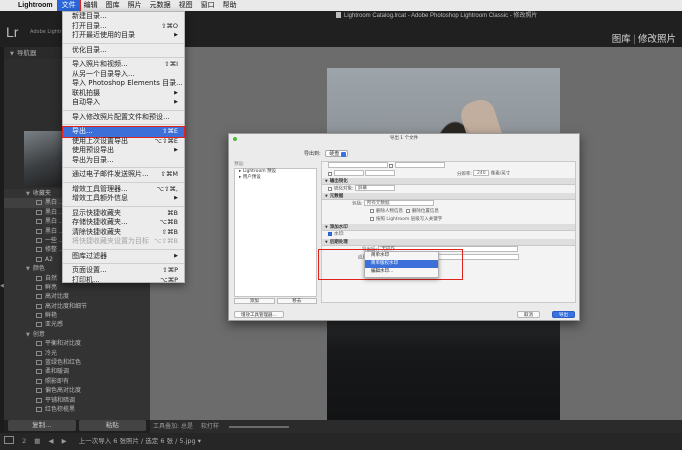 Image resolution: width=682 pixels, height=450 pixels. Describe the element at coordinates (448, 227) in the screenshot. I see `section-watermark: ▼ 添加水印` at that location.